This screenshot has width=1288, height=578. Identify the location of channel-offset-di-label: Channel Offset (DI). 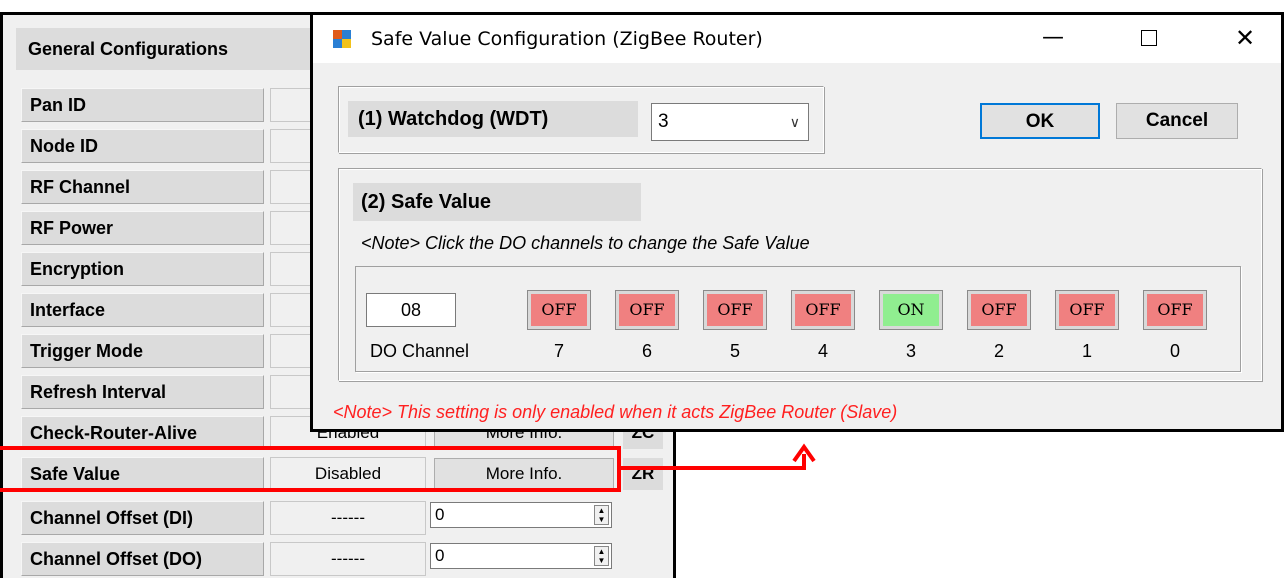
(142, 518).